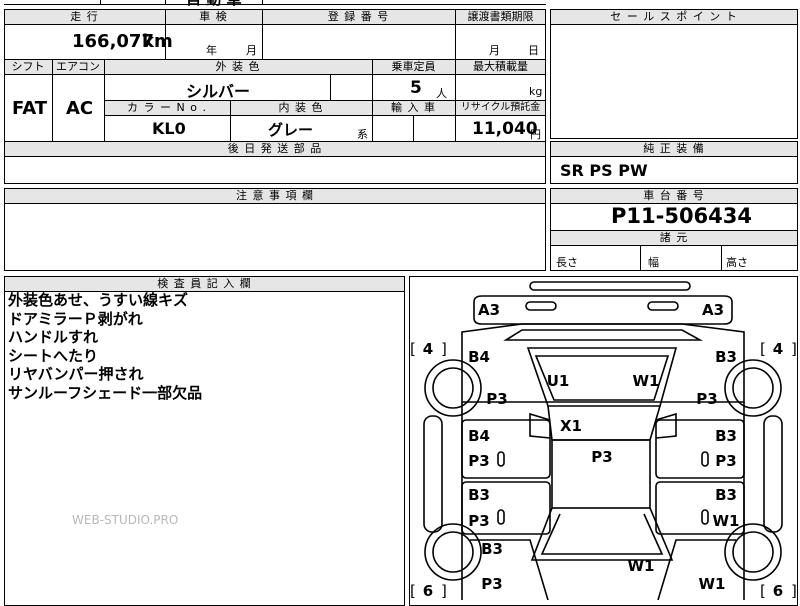  I want to click on damage-label: X1, so click(571, 426).